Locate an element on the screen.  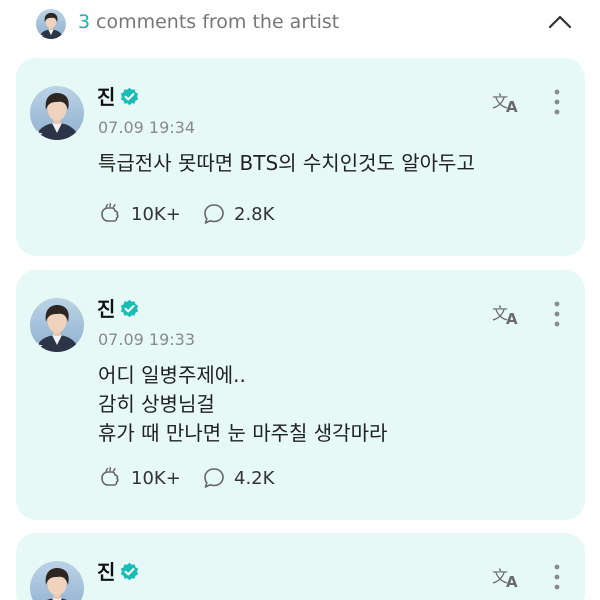
comment-line: 감히 상병님걸 is located at coordinates (156, 404).